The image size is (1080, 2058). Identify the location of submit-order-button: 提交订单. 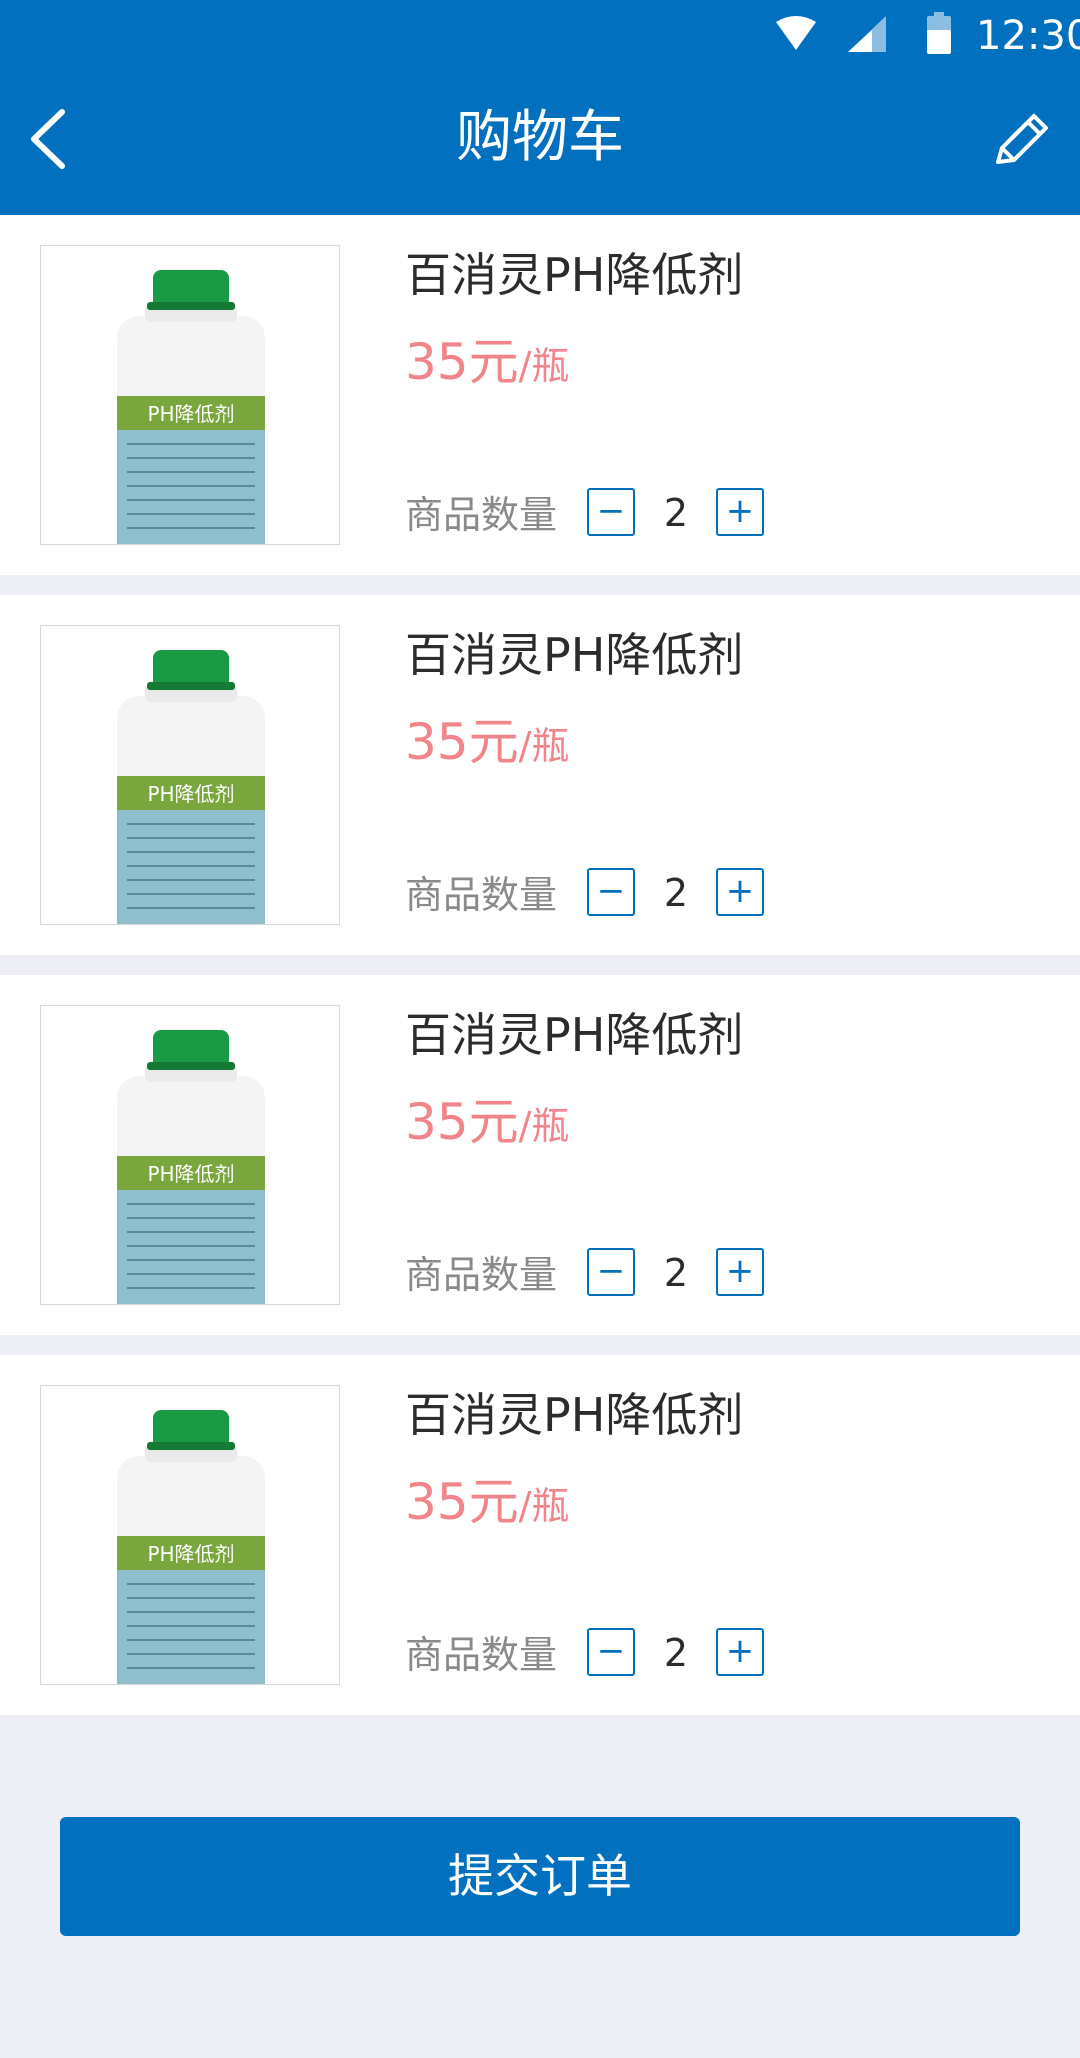
(540, 1876).